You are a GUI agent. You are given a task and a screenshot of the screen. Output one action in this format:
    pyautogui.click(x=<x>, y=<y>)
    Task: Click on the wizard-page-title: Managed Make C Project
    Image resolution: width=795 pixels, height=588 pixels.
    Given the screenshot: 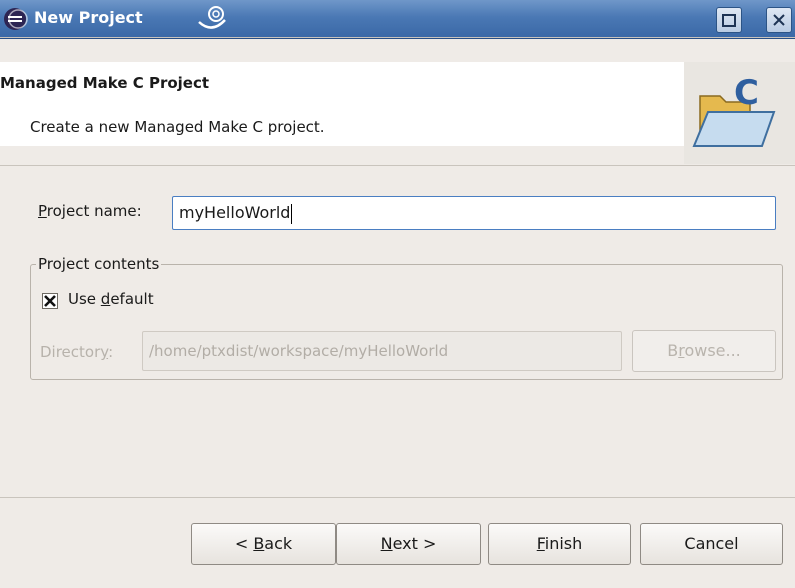 What is the action you would take?
    pyautogui.click(x=105, y=83)
    